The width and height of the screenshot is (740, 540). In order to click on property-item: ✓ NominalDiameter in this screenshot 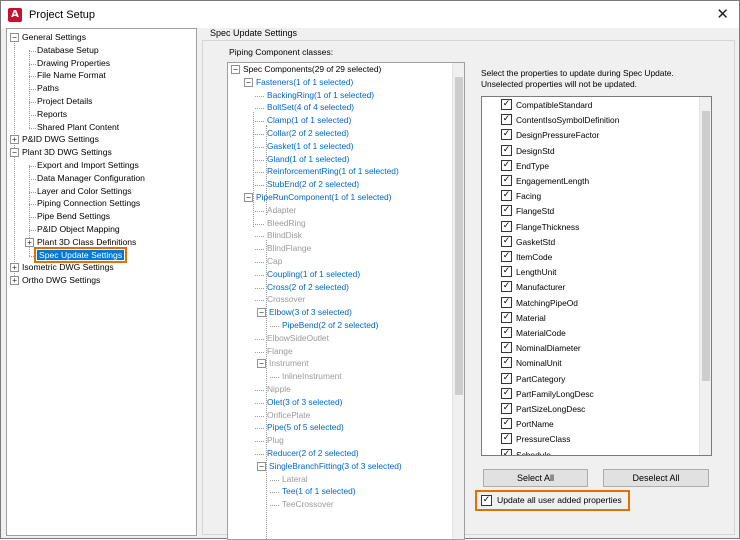, I will do `click(541, 348)`.